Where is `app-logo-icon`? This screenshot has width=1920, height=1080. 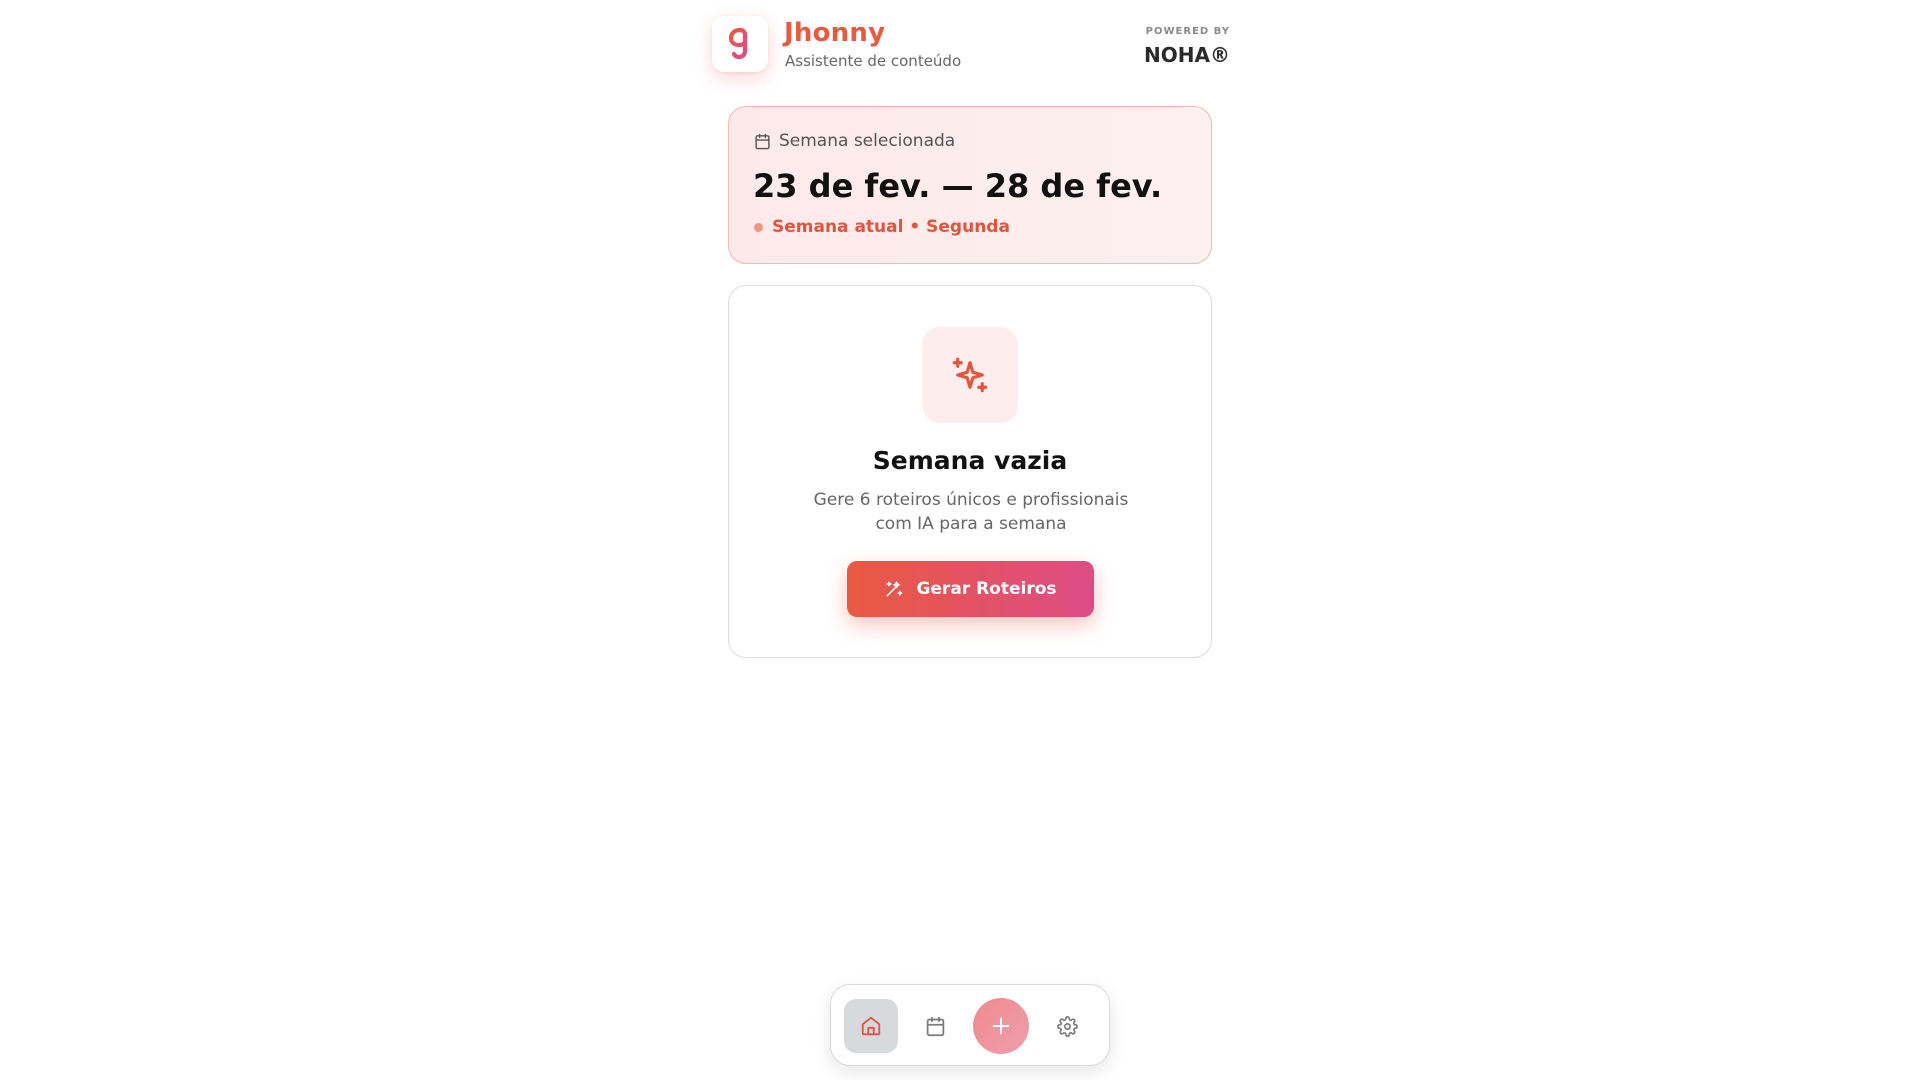 app-logo-icon is located at coordinates (738, 43).